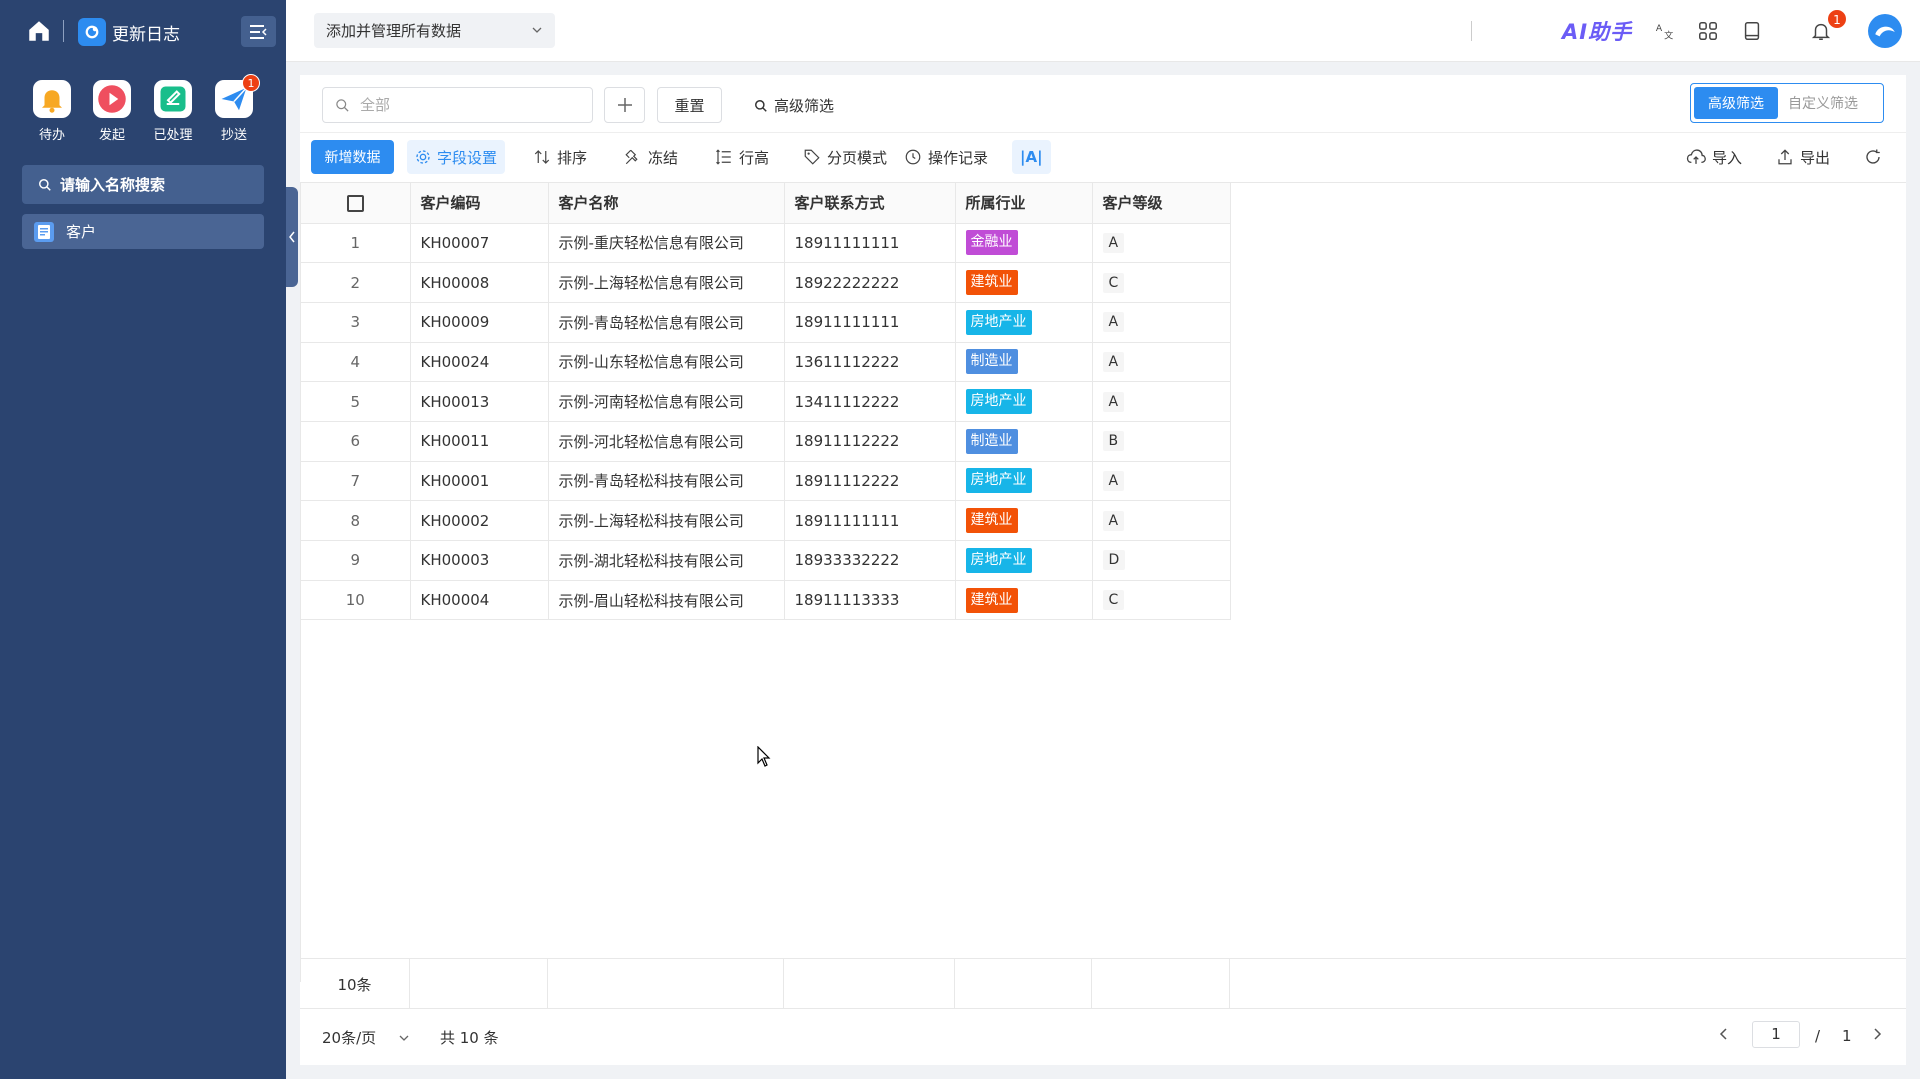 Image resolution: width=1920 pixels, height=1079 pixels. I want to click on svg-text: A, so click(1659, 28).